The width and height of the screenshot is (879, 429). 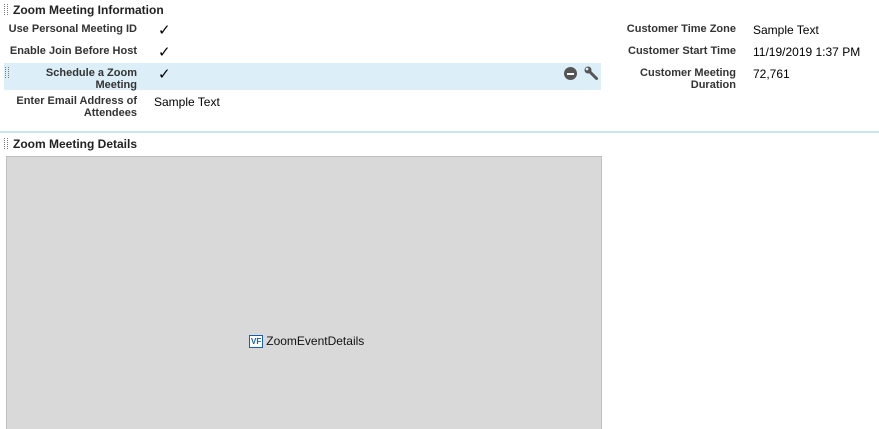 I want to click on remove-icon, so click(x=570, y=73).